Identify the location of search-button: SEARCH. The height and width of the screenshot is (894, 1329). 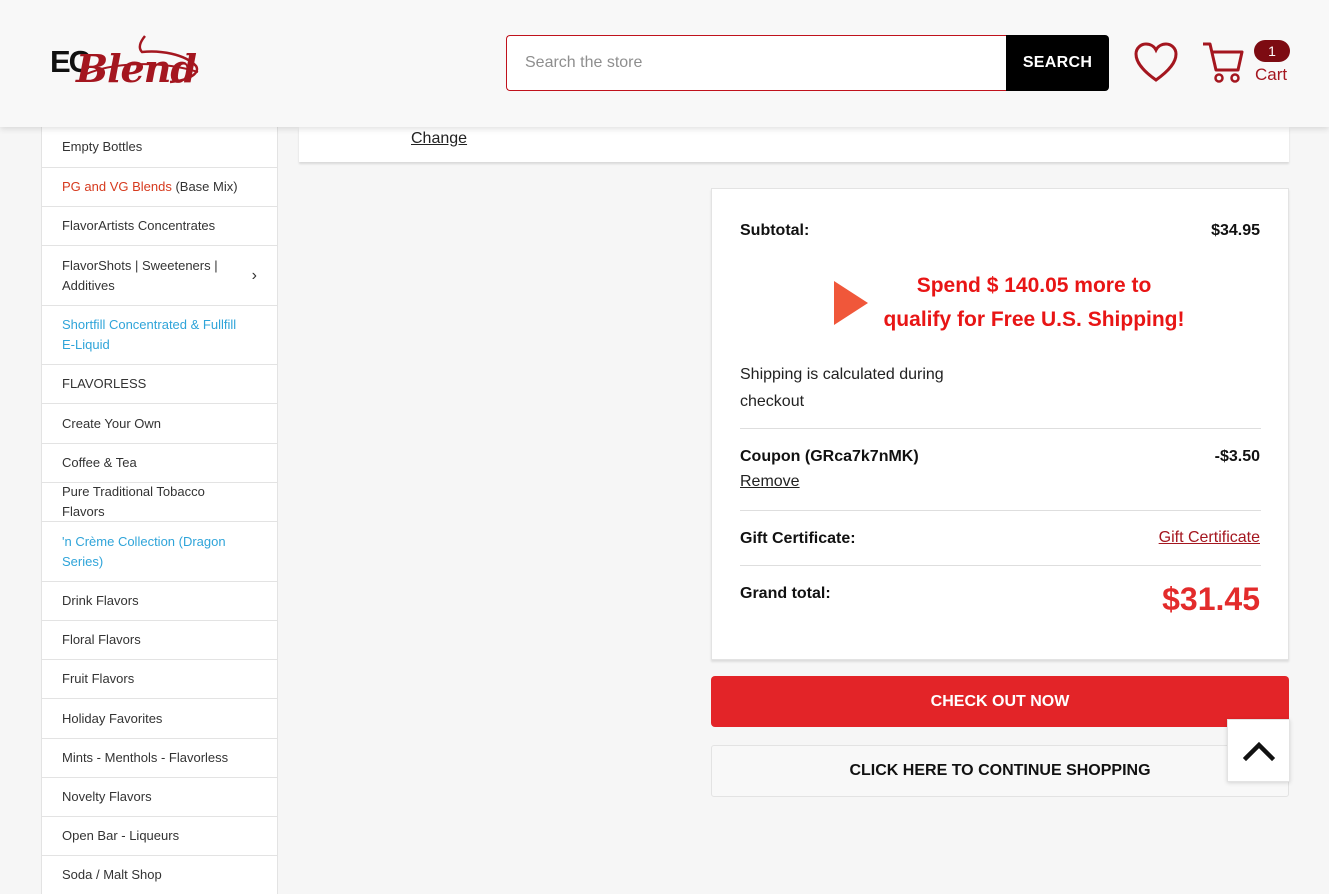
(1057, 63).